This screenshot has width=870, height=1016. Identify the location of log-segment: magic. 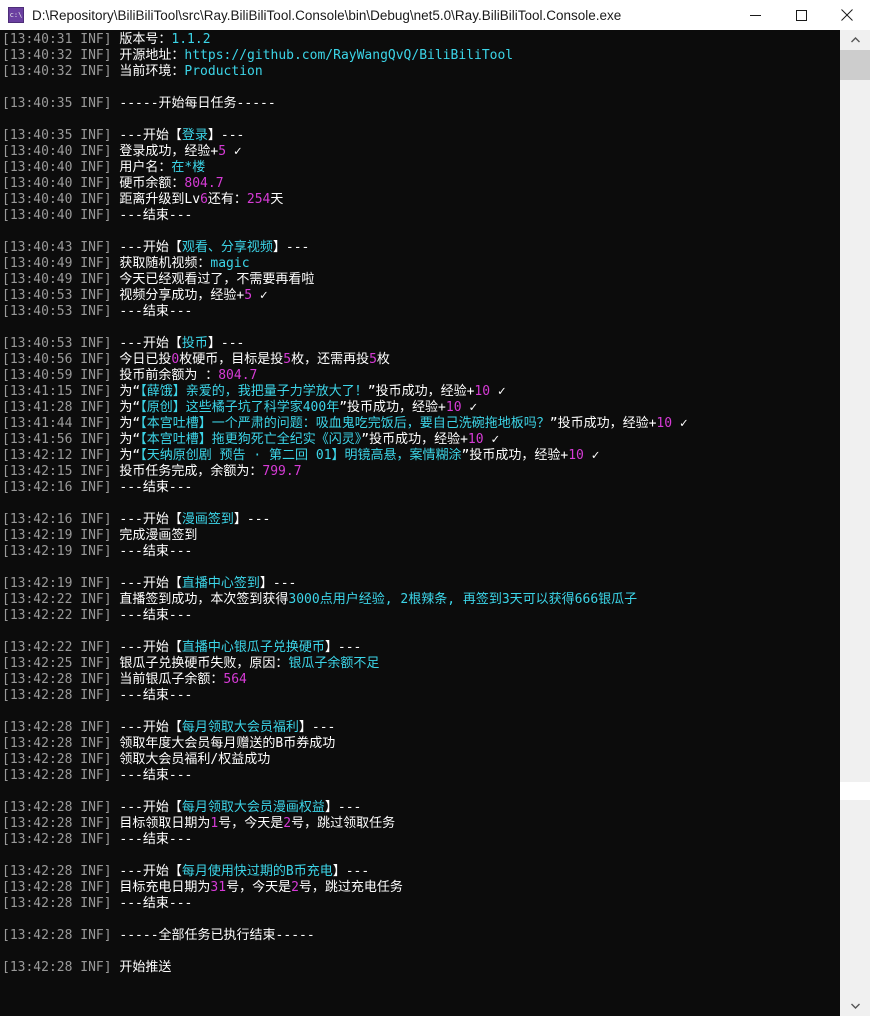
(230, 263).